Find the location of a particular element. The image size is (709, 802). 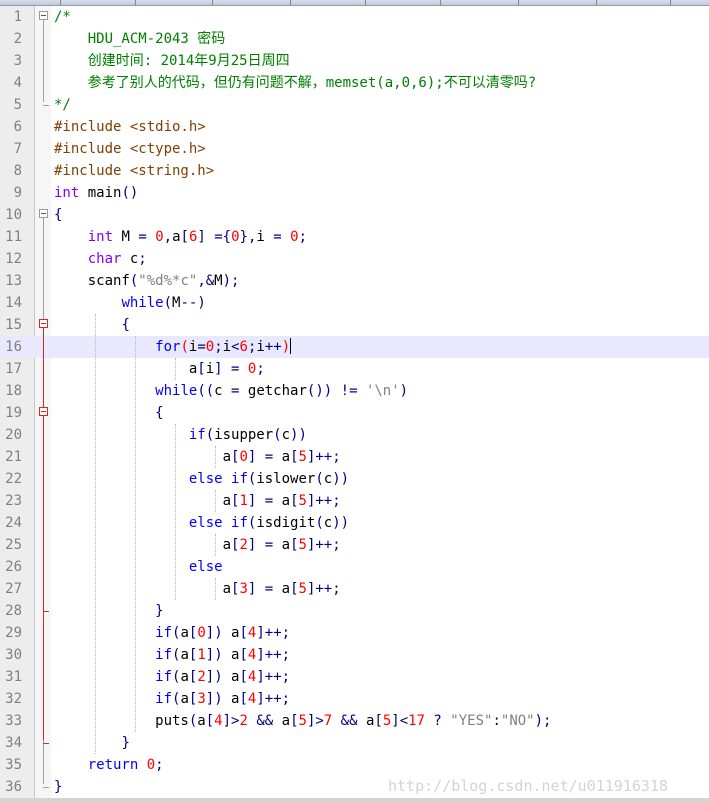

code-line: 27 a[3] = a[5]++; is located at coordinates (354, 589).